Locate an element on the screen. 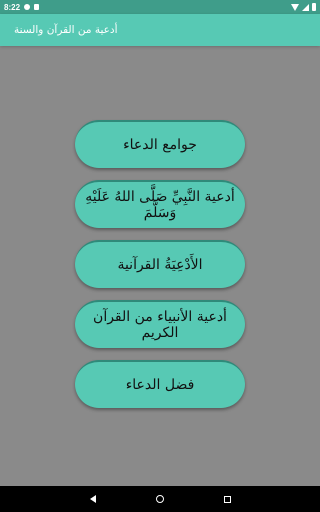 Image resolution: width=320 pixels, height=512 pixels. navigation-bar is located at coordinates (160, 499).